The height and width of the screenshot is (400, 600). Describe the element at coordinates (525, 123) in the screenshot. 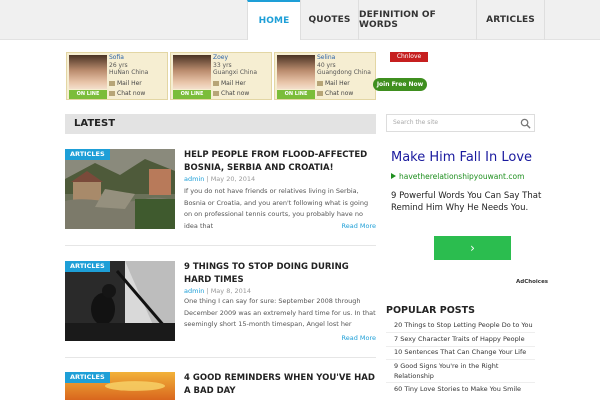

I see `search-icon` at that location.